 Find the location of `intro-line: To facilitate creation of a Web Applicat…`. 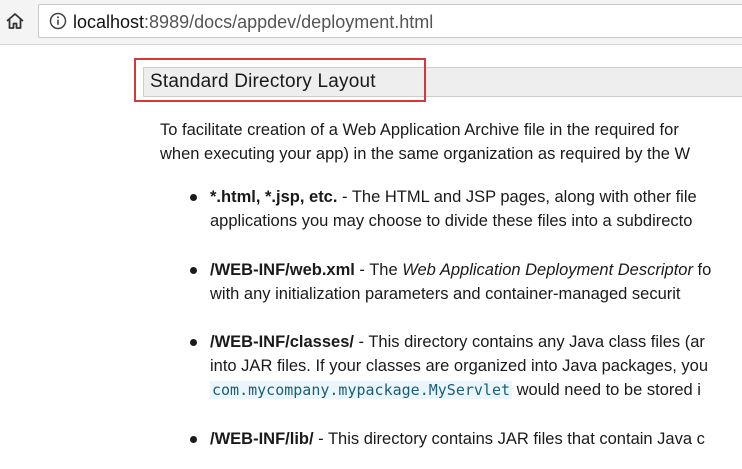

intro-line: To facilitate creation of a Web Applicat… is located at coordinates (419, 130).